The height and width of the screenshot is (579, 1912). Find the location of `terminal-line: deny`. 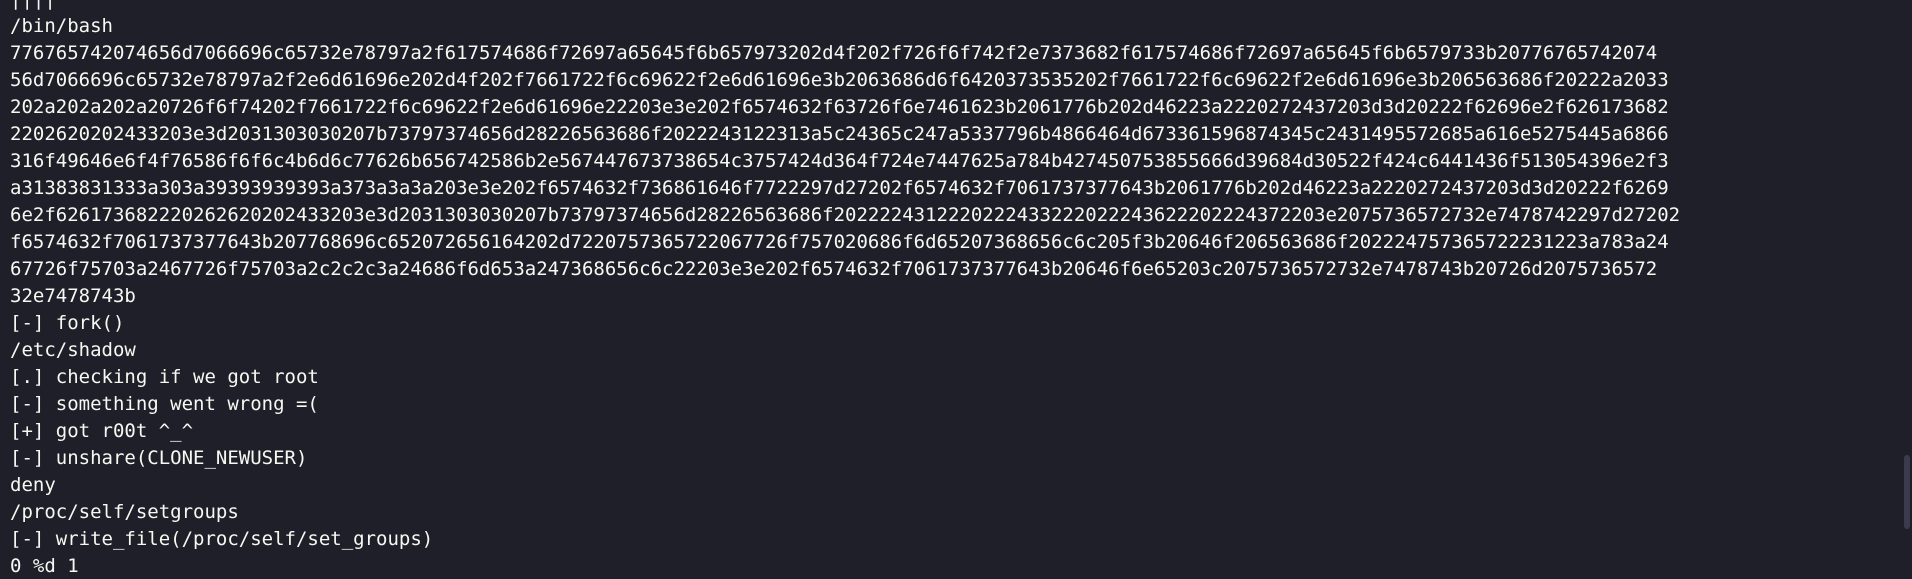

terminal-line: deny is located at coordinates (33, 485).